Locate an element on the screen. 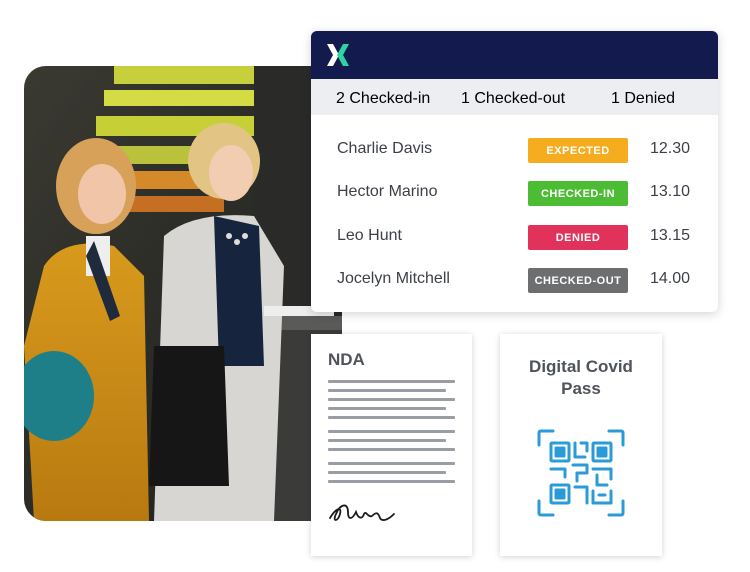 This screenshot has height=572, width=750. signature-icon is located at coordinates (362, 512).